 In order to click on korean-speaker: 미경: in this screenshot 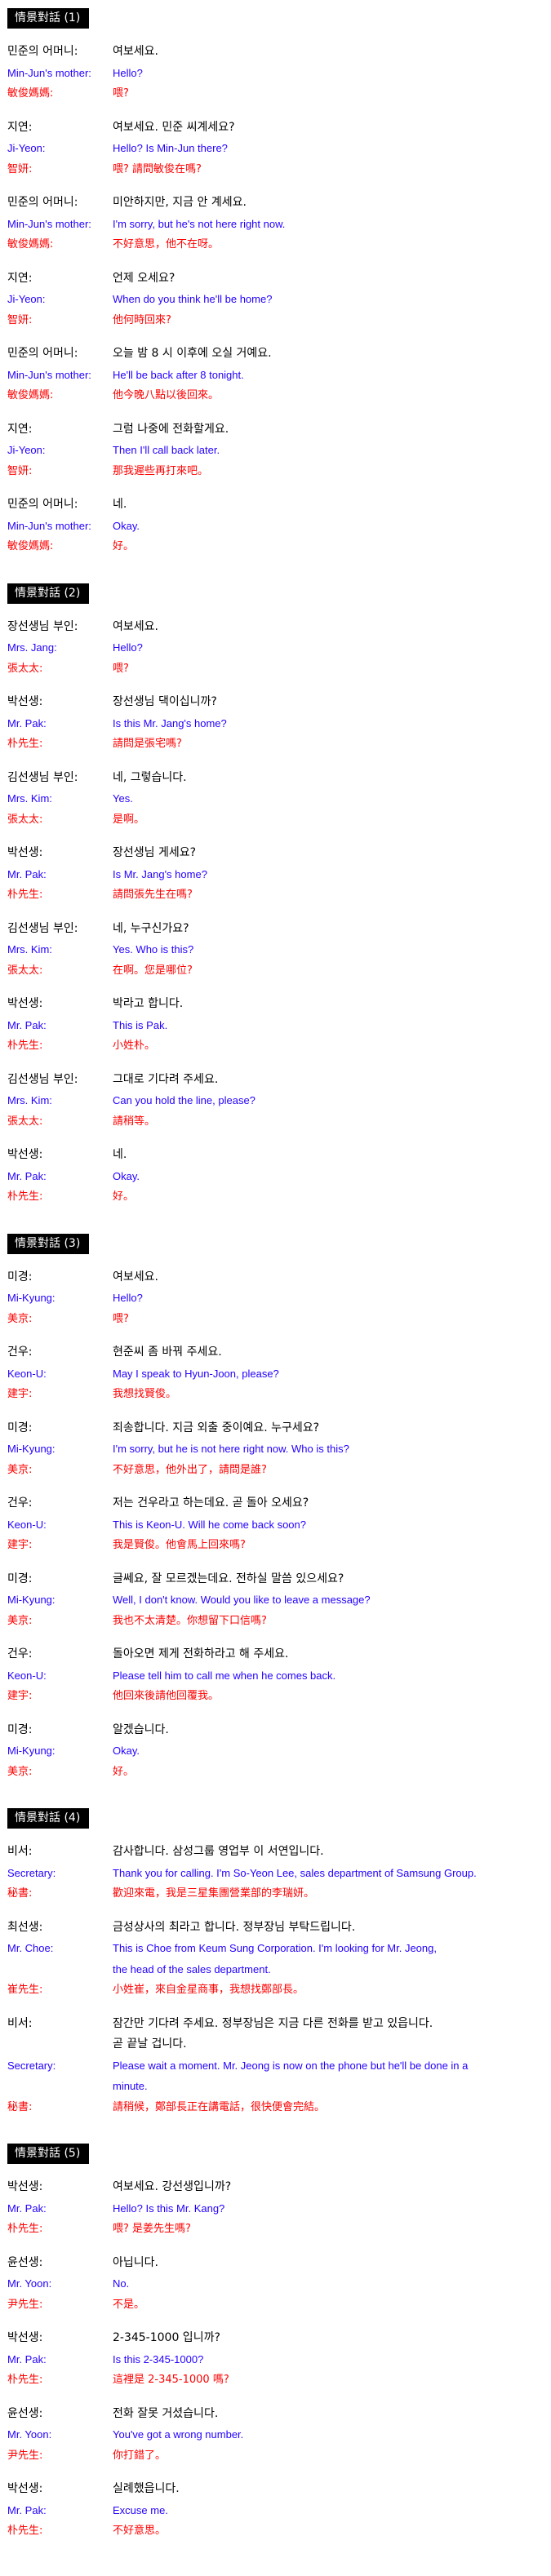, I will do `click(20, 1729)`.